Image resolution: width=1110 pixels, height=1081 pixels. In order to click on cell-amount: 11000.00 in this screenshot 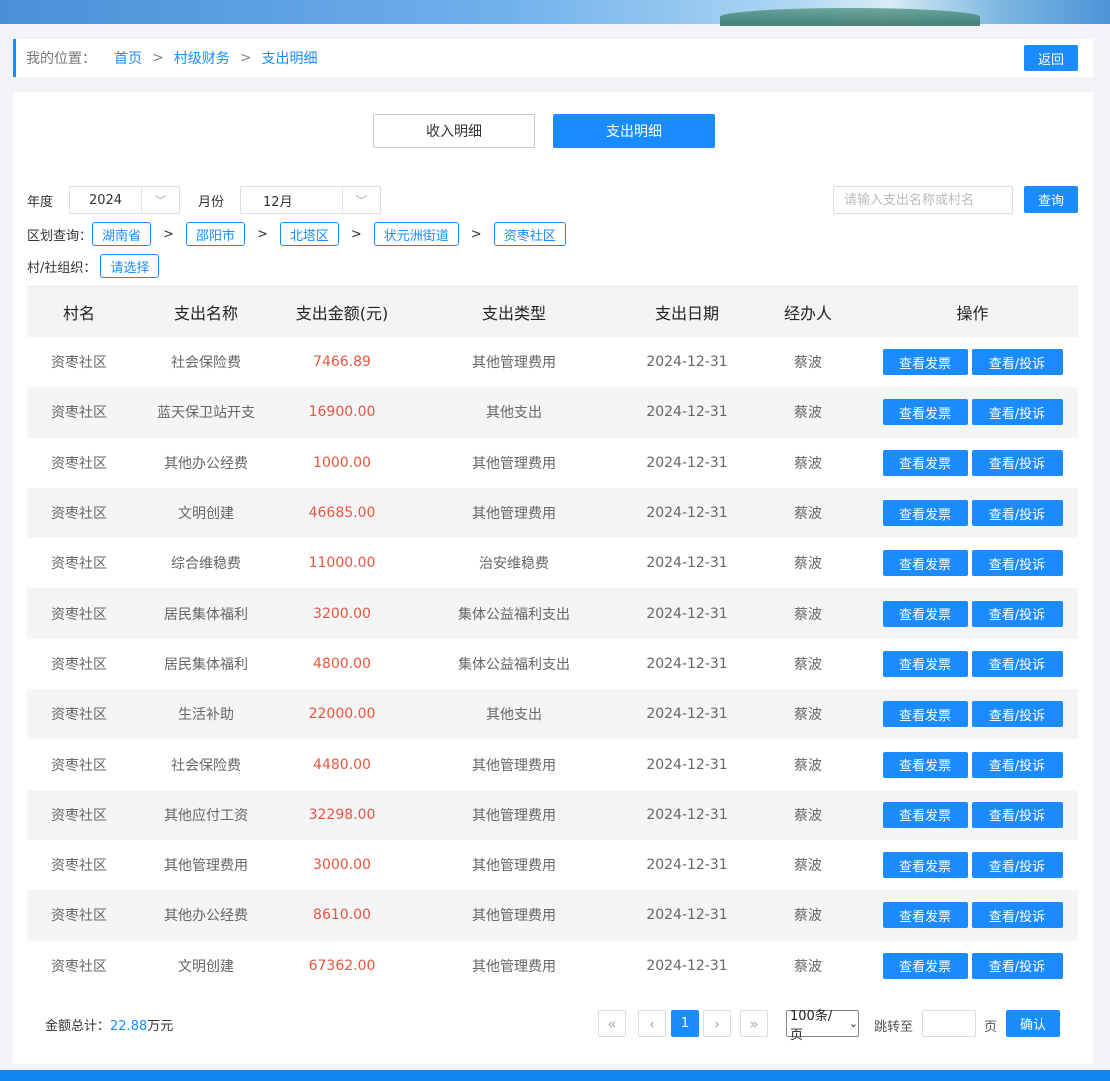, I will do `click(342, 563)`.